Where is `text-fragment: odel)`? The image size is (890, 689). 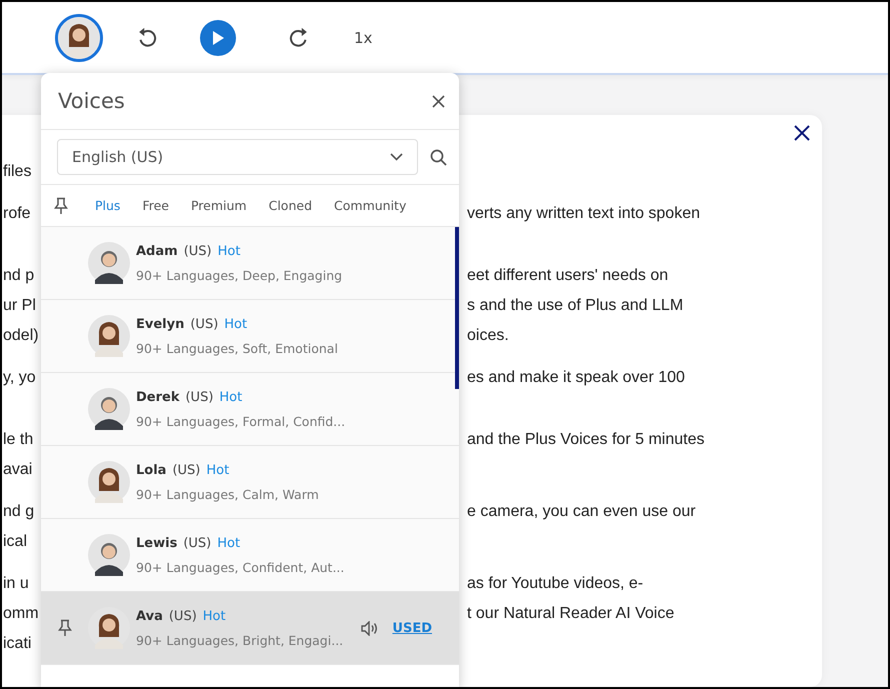 text-fragment: odel) is located at coordinates (21, 335).